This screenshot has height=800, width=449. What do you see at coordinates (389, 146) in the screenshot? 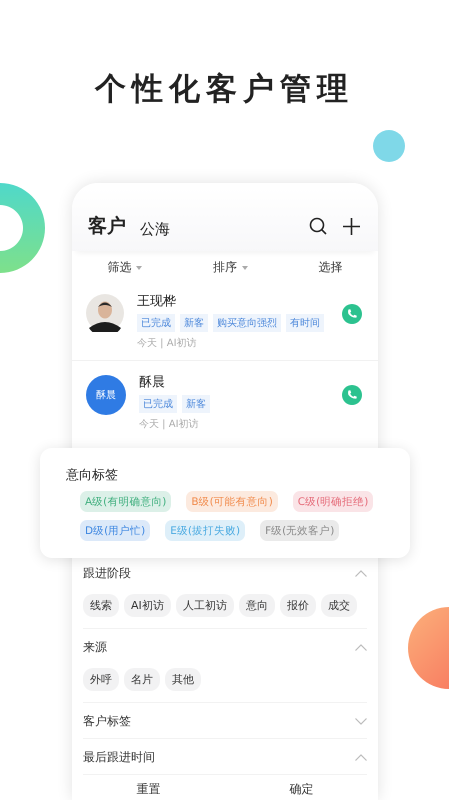
I see `circle-decoration` at bounding box center [389, 146].